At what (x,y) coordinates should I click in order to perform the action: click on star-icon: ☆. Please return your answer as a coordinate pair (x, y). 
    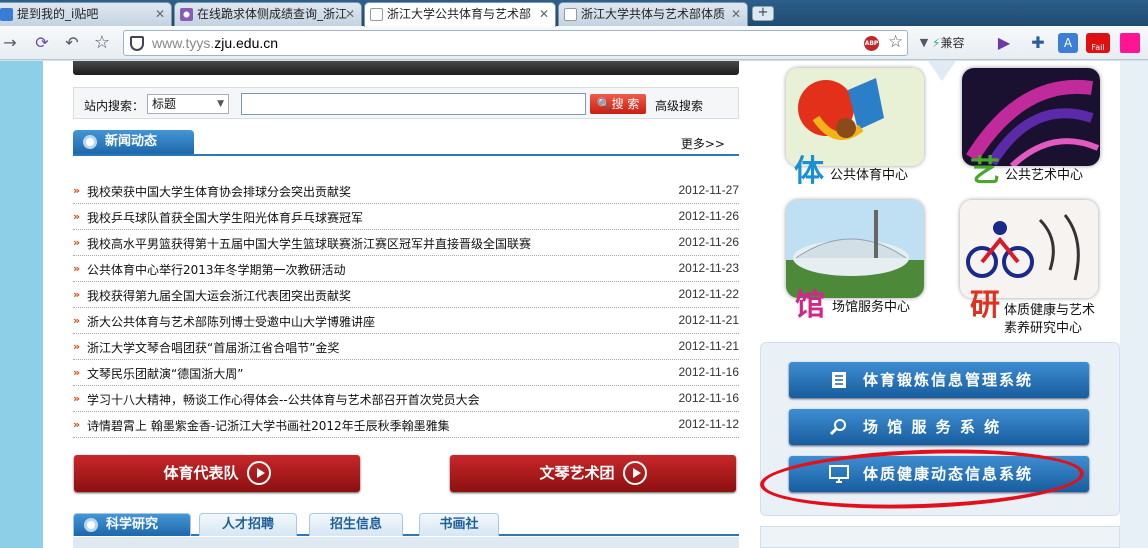
    Looking at the image, I should click on (895, 42).